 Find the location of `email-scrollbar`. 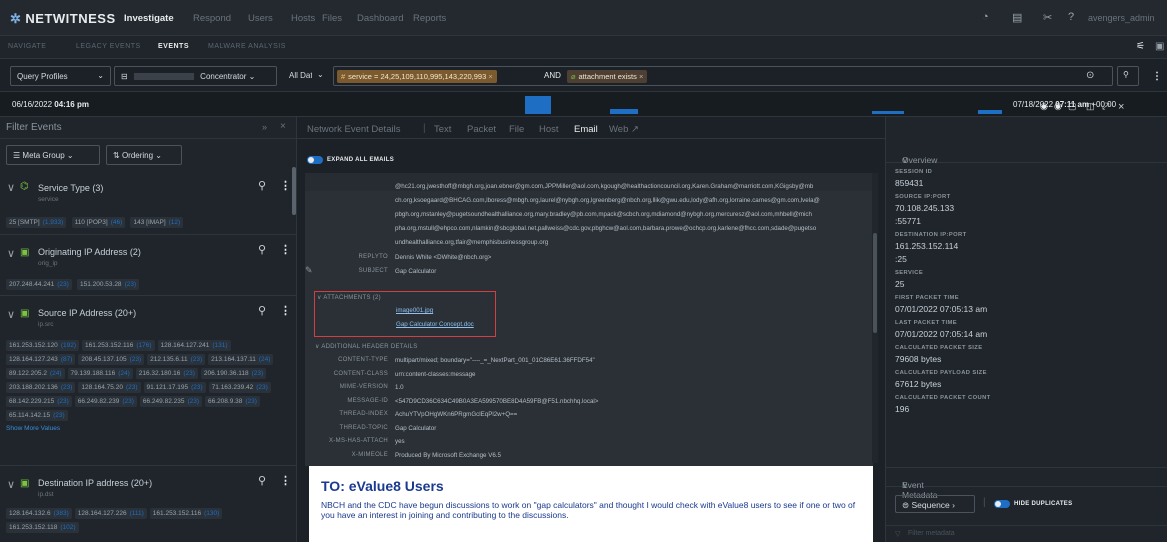

email-scrollbar is located at coordinates (875, 318).